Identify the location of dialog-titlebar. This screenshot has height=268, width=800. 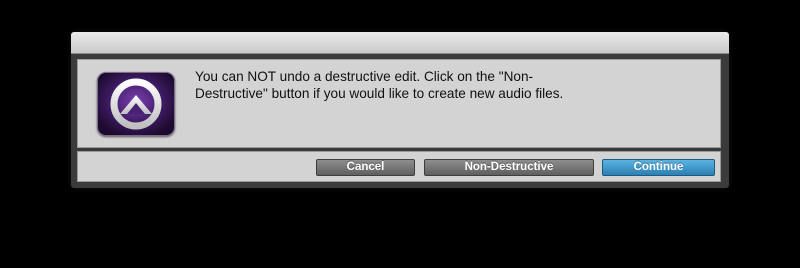
(400, 43).